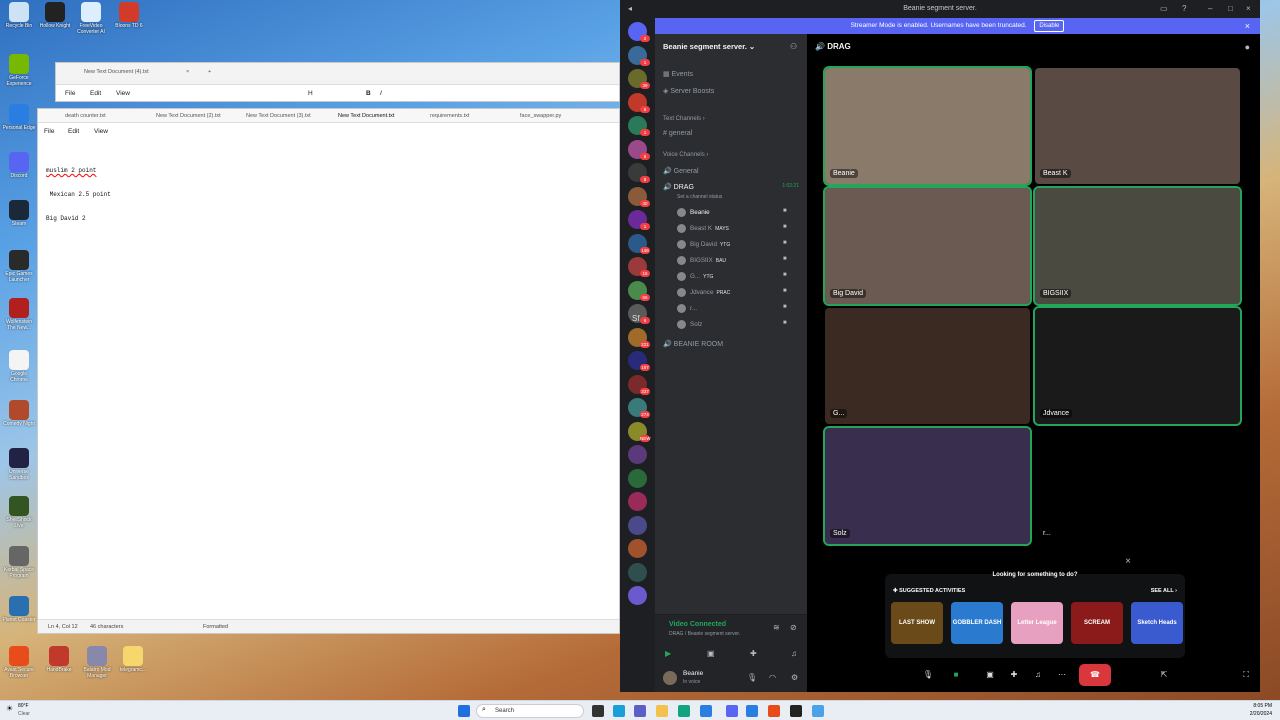 The height and width of the screenshot is (720, 1280). I want to click on minimize-icon: –, so click(1210, 9).